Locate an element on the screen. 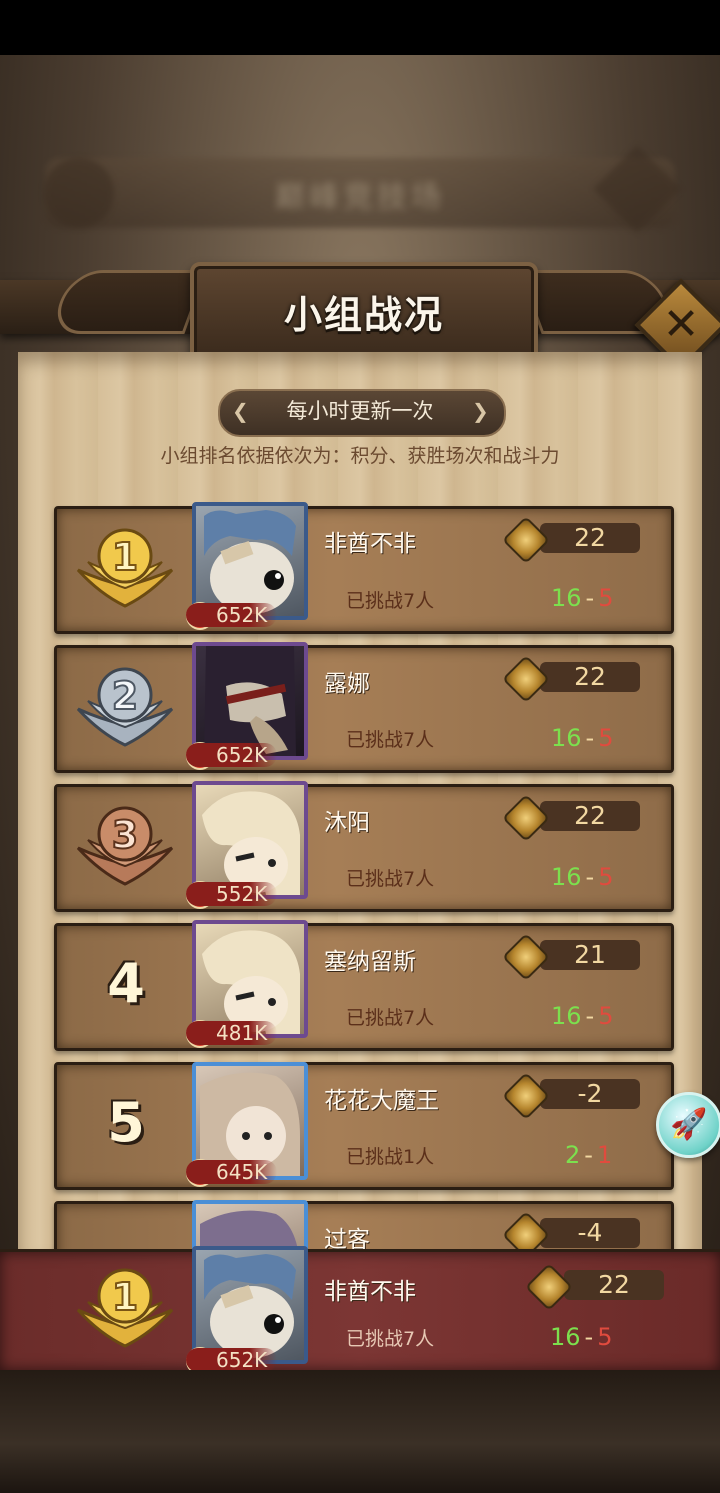 This screenshot has height=1493, width=720. losses-value: 1 is located at coordinates (604, 1155).